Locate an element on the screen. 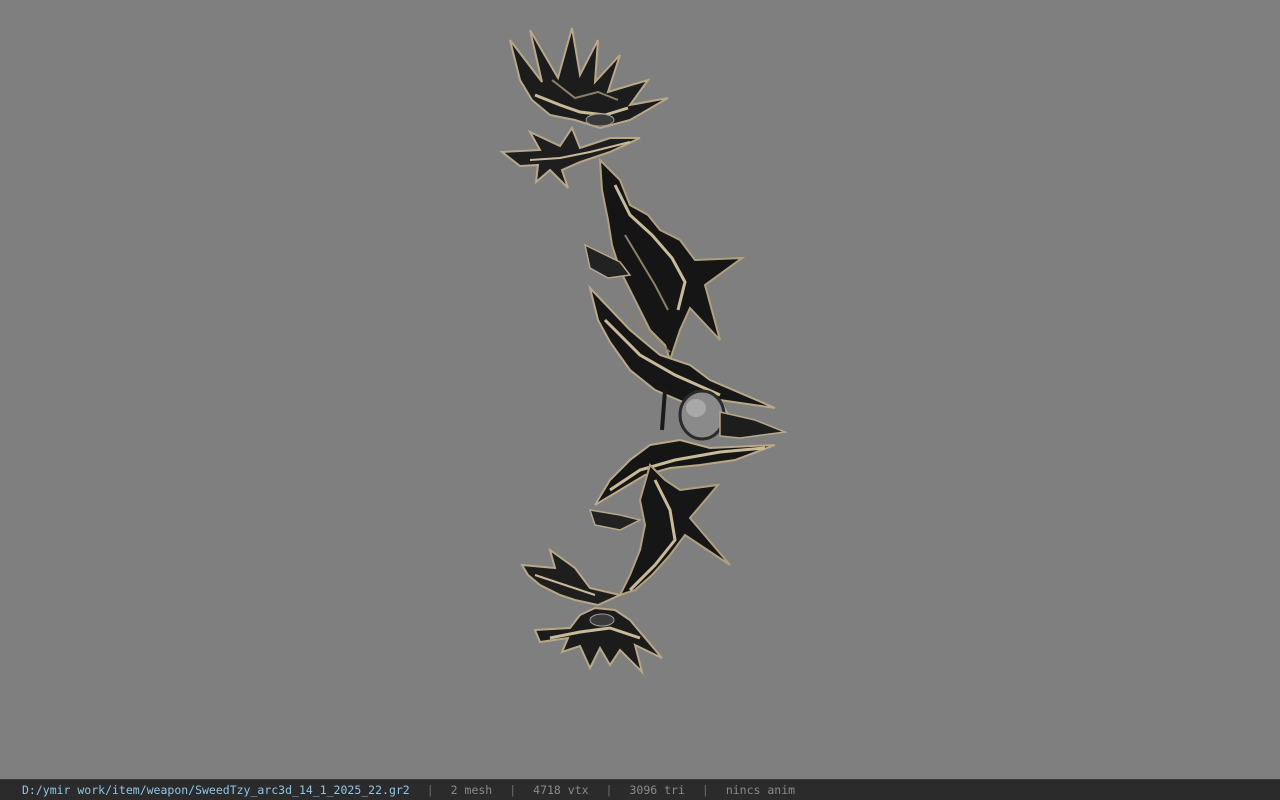 The width and height of the screenshot is (1280, 800). vertex-count-label: 4718 vtx is located at coordinates (561, 790).